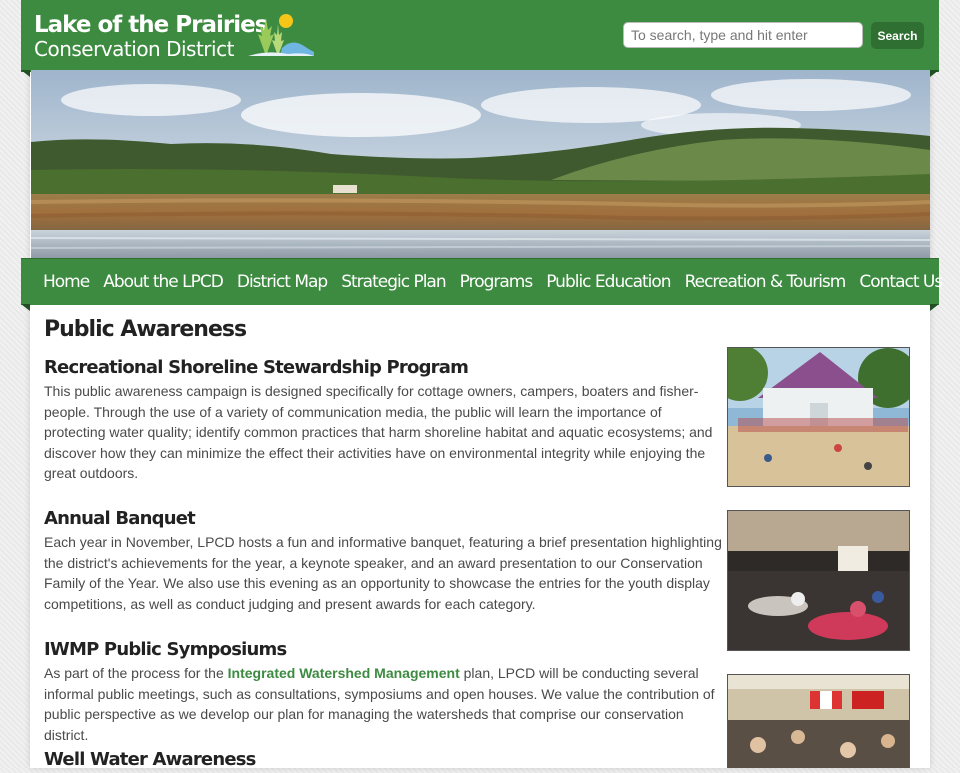 This screenshot has width=960, height=773. I want to click on search-input, so click(743, 35).